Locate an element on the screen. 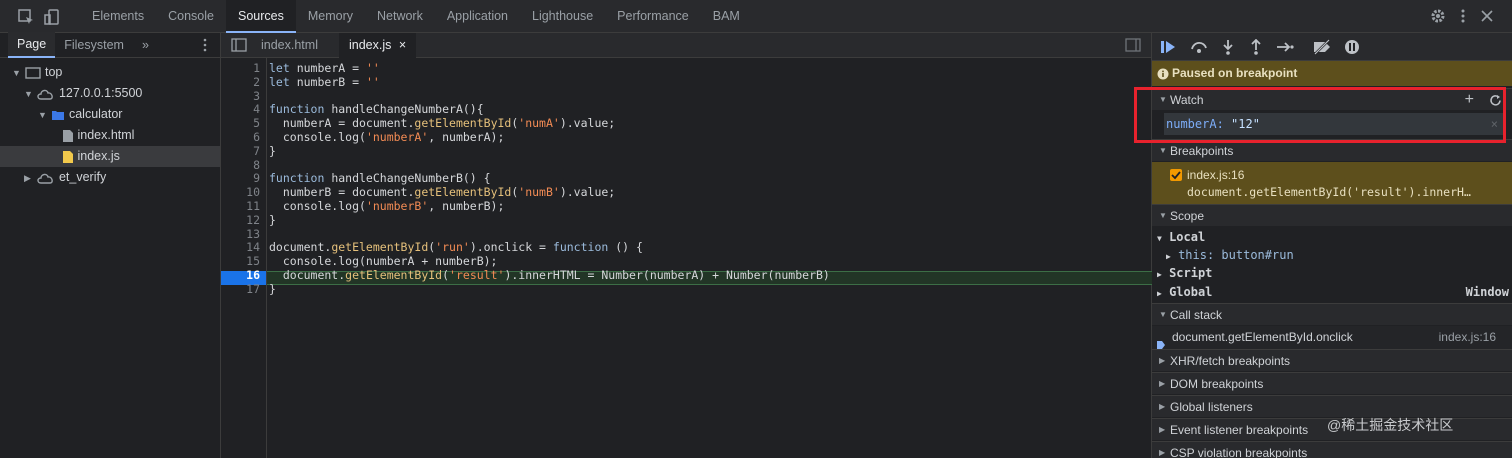 The height and width of the screenshot is (458, 1512). call-stack-section-header: ▼ Call stack is located at coordinates (1332, 314).